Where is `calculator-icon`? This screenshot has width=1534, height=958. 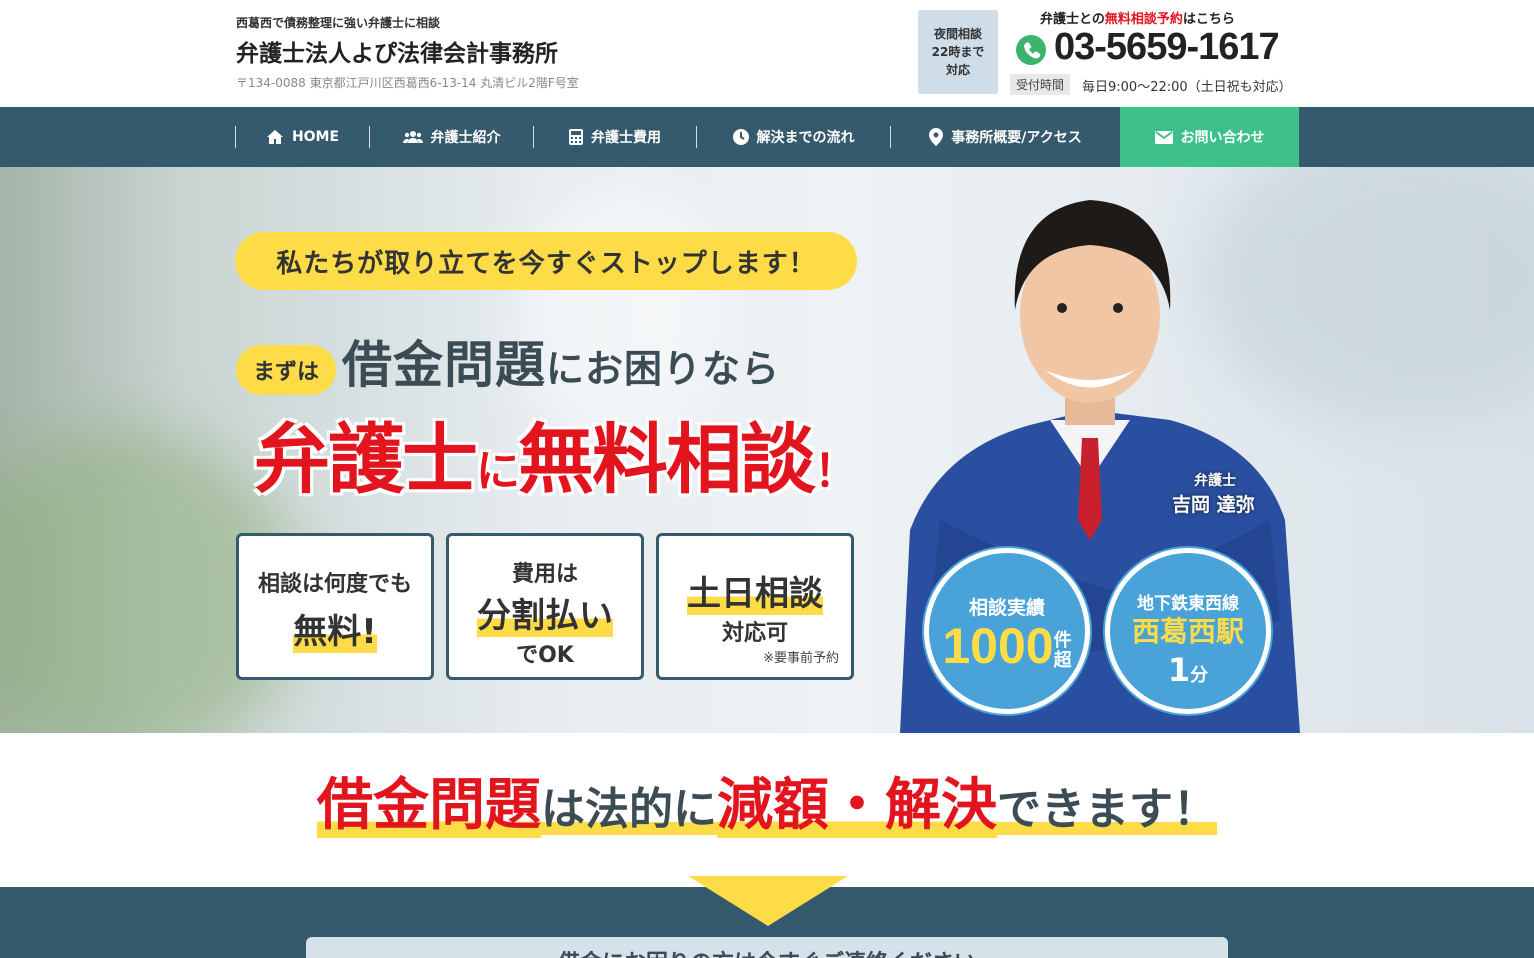
calculator-icon is located at coordinates (576, 137).